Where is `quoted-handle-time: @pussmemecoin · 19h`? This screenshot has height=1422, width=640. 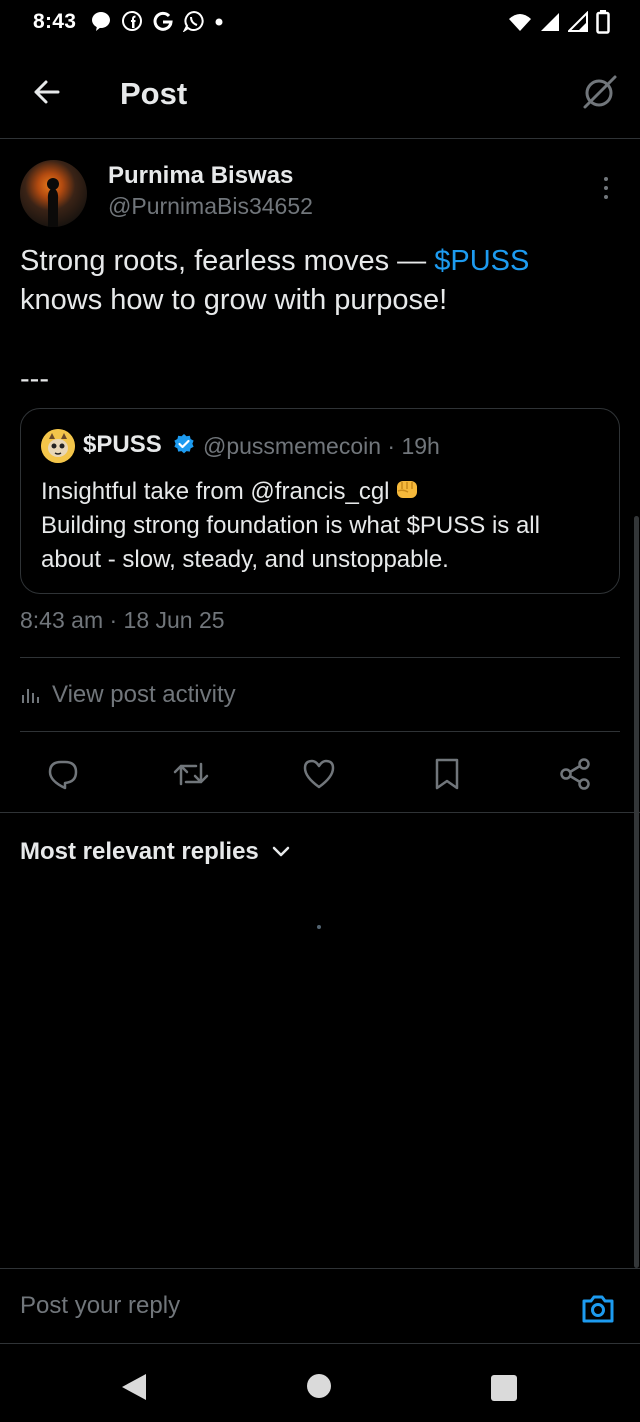 quoted-handle-time: @pussmemecoin · 19h is located at coordinates (321, 446).